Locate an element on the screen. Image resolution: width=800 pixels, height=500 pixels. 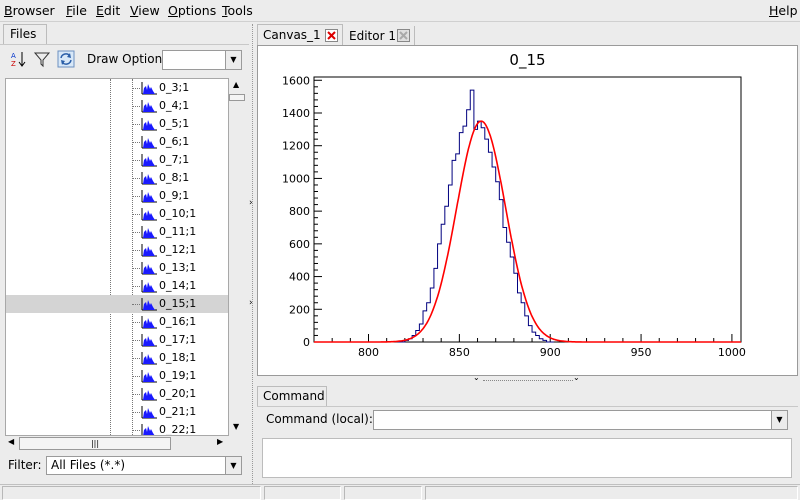
y-tick-label: 1600 is located at coordinates (296, 80).